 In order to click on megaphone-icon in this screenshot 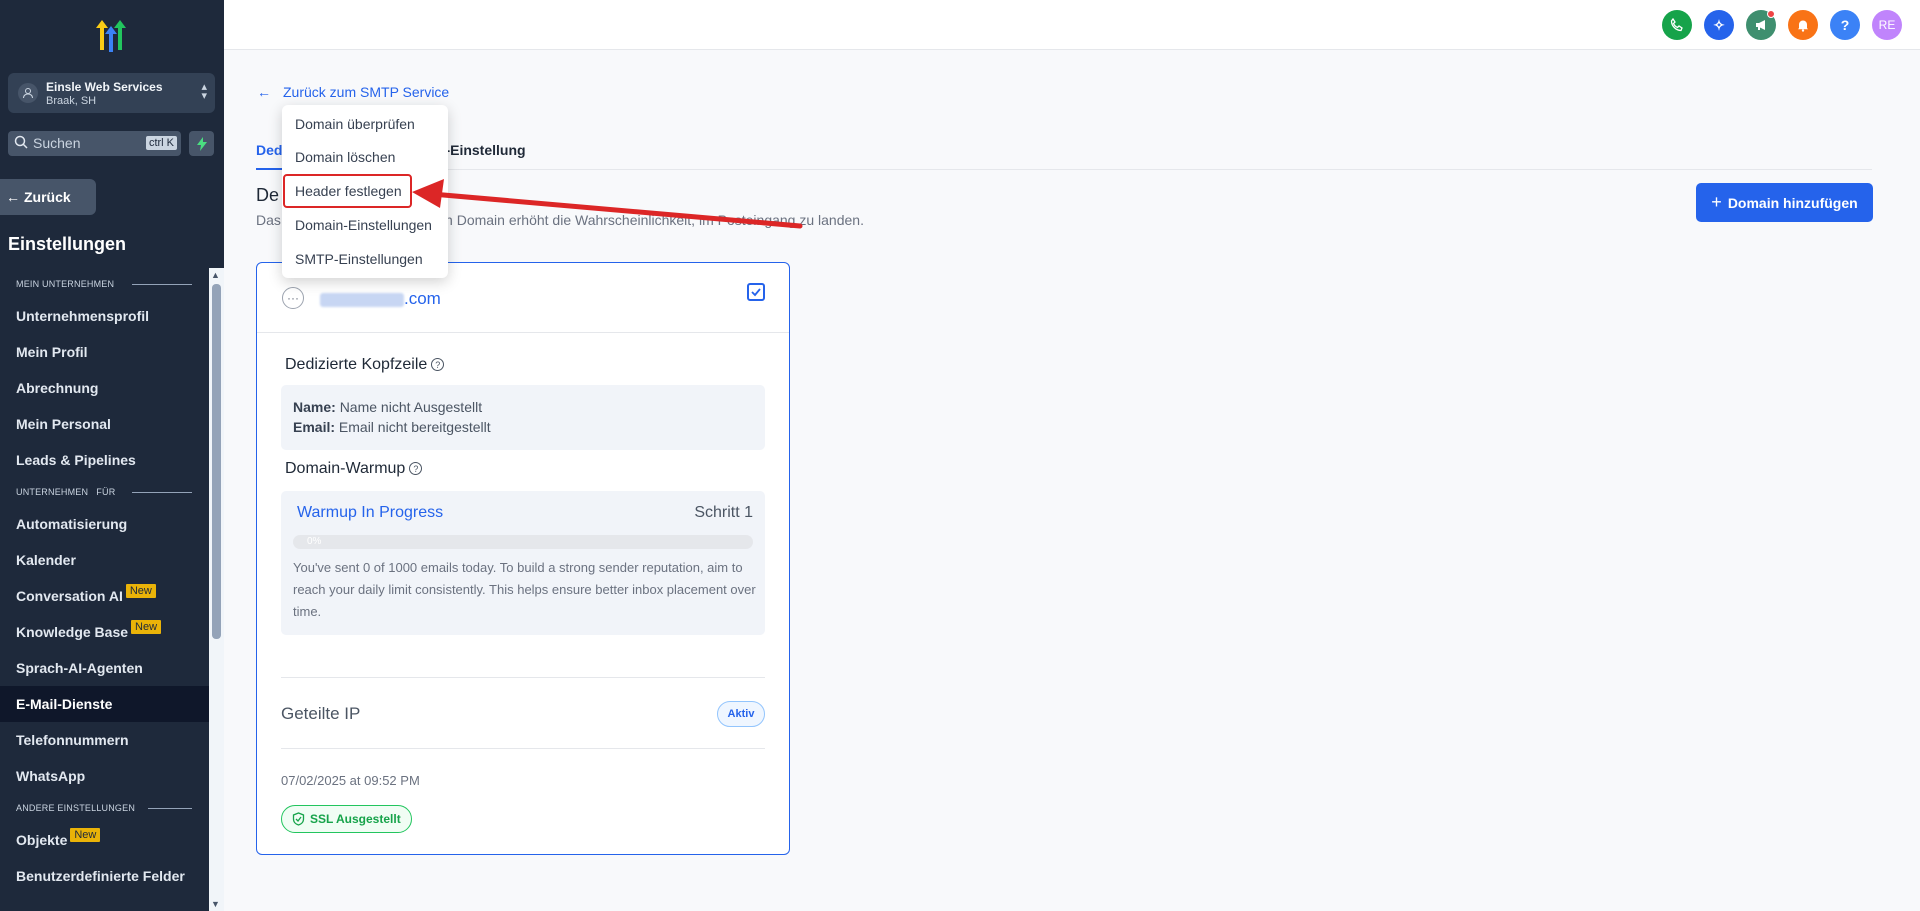, I will do `click(1761, 25)`.